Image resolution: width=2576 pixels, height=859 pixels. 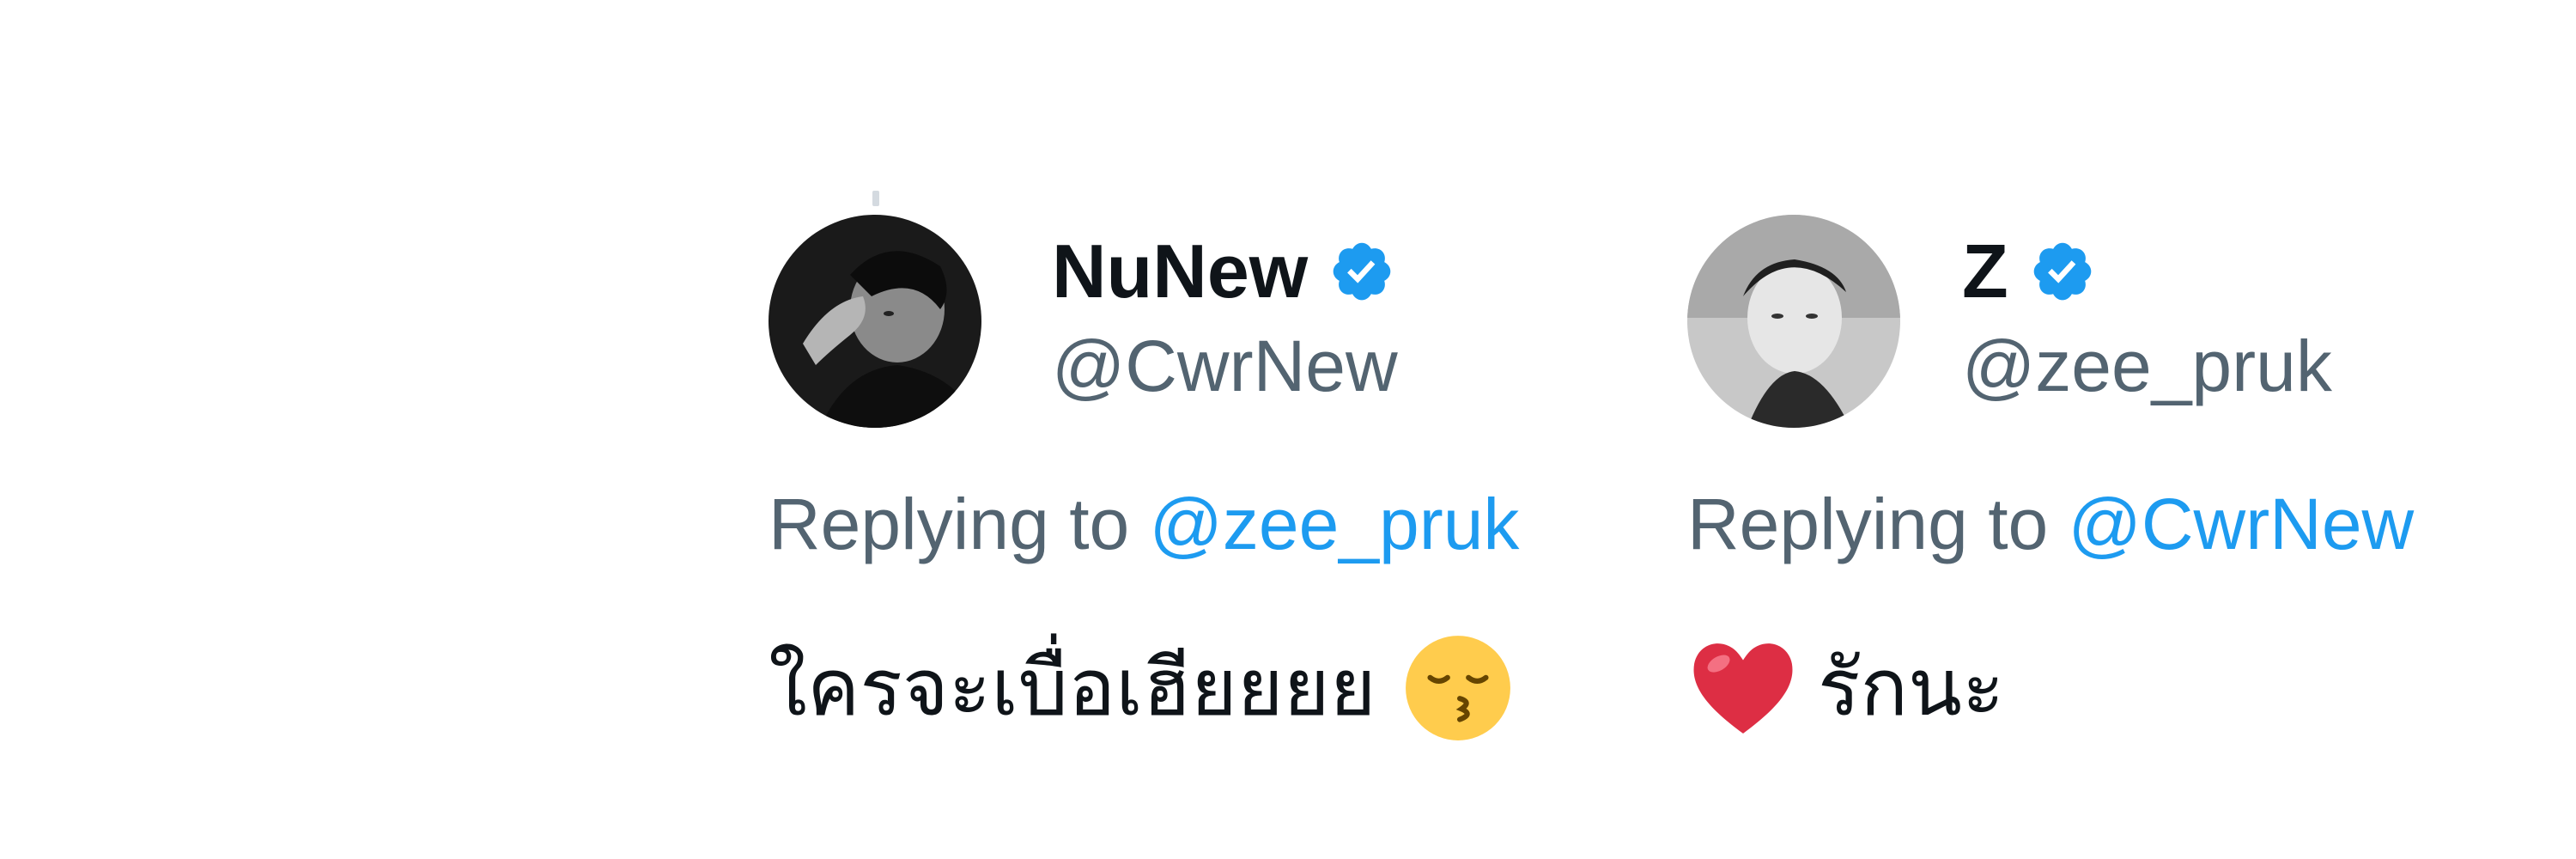 I want to click on replying-to-mention: @CwrNew, so click(x=2242, y=524).